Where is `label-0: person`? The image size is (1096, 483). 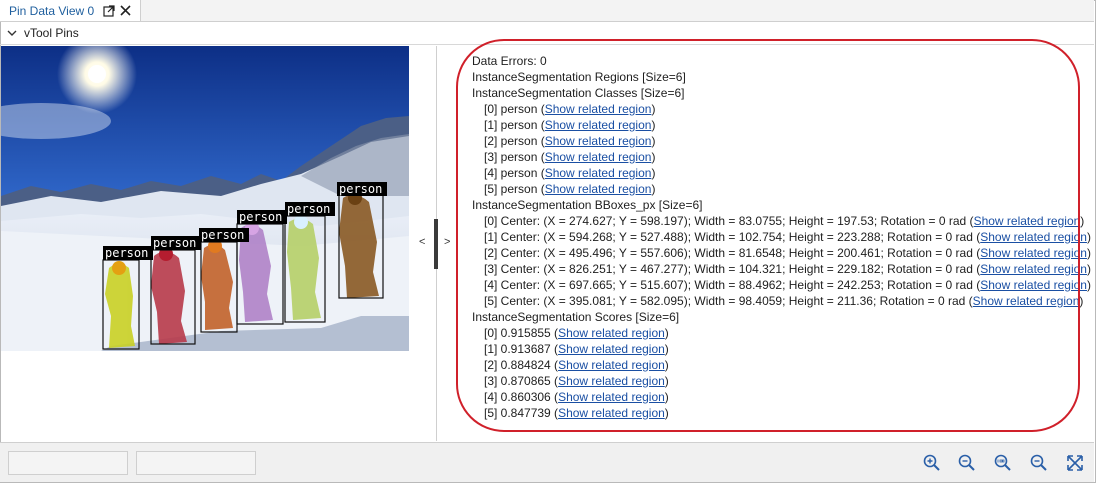
label-0: person is located at coordinates (126, 253).